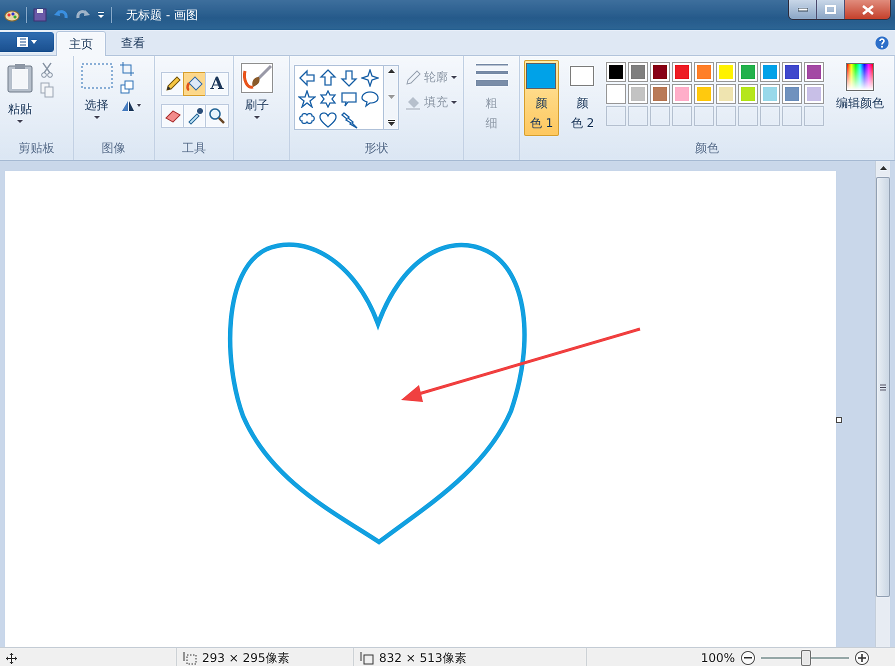 The image size is (895, 666). Describe the element at coordinates (20, 100) in the screenshot. I see `paste-button: 粘贴` at that location.